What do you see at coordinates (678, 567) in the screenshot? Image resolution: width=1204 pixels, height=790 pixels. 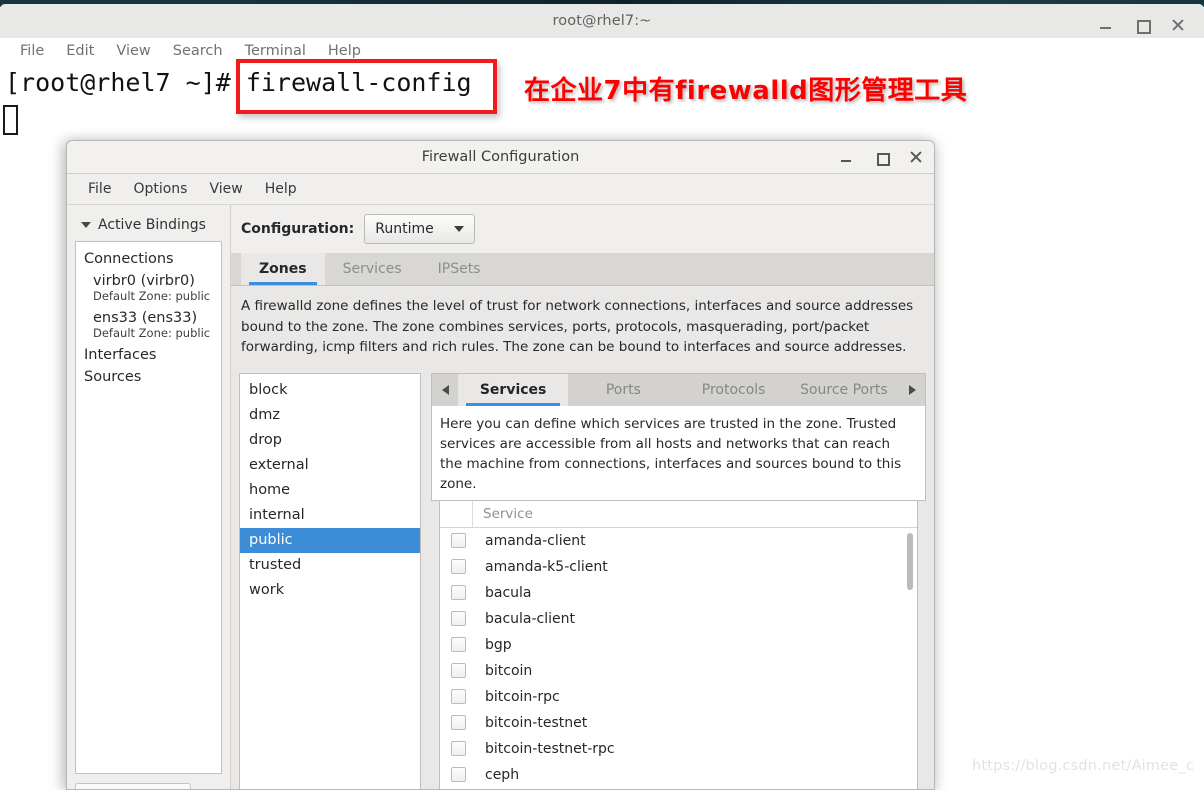 I see `table-row: amanda-k5-client` at bounding box center [678, 567].